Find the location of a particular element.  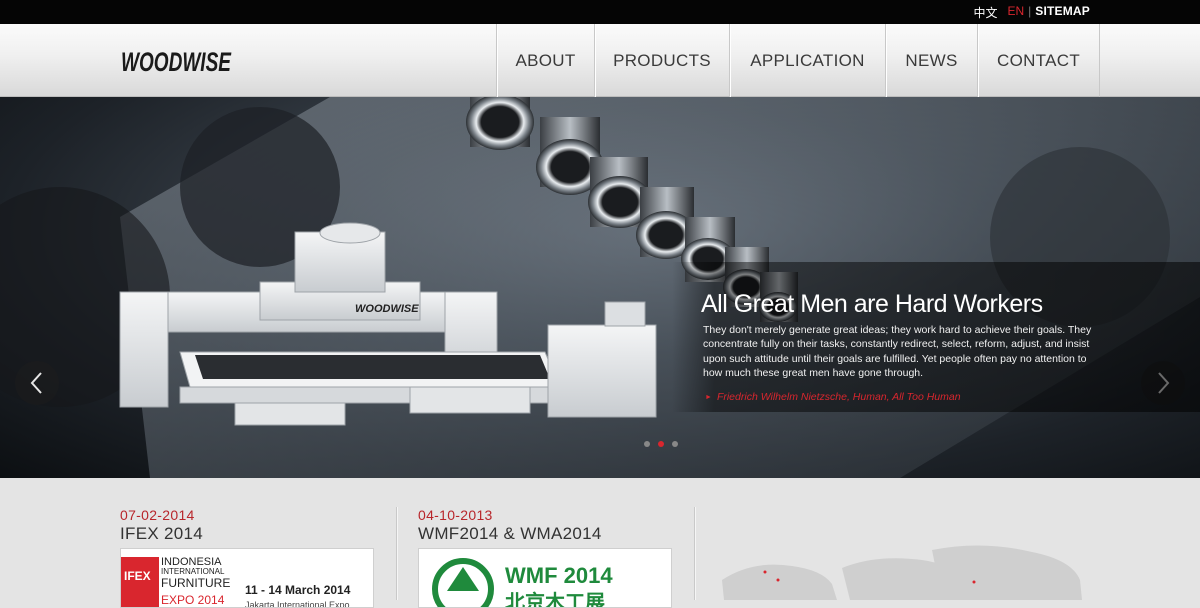

nav-application: APPLICATION is located at coordinates (807, 60).